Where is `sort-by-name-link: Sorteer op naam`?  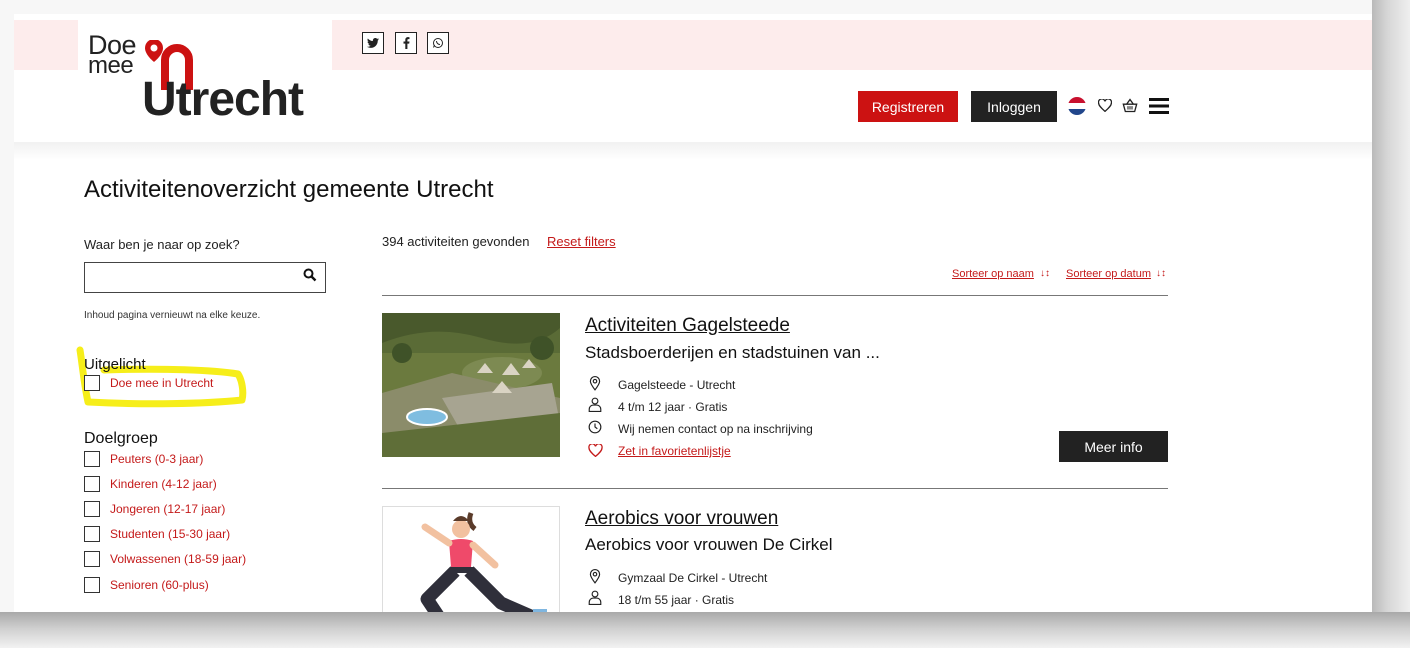 sort-by-name-link: Sorteer op naam is located at coordinates (993, 274).